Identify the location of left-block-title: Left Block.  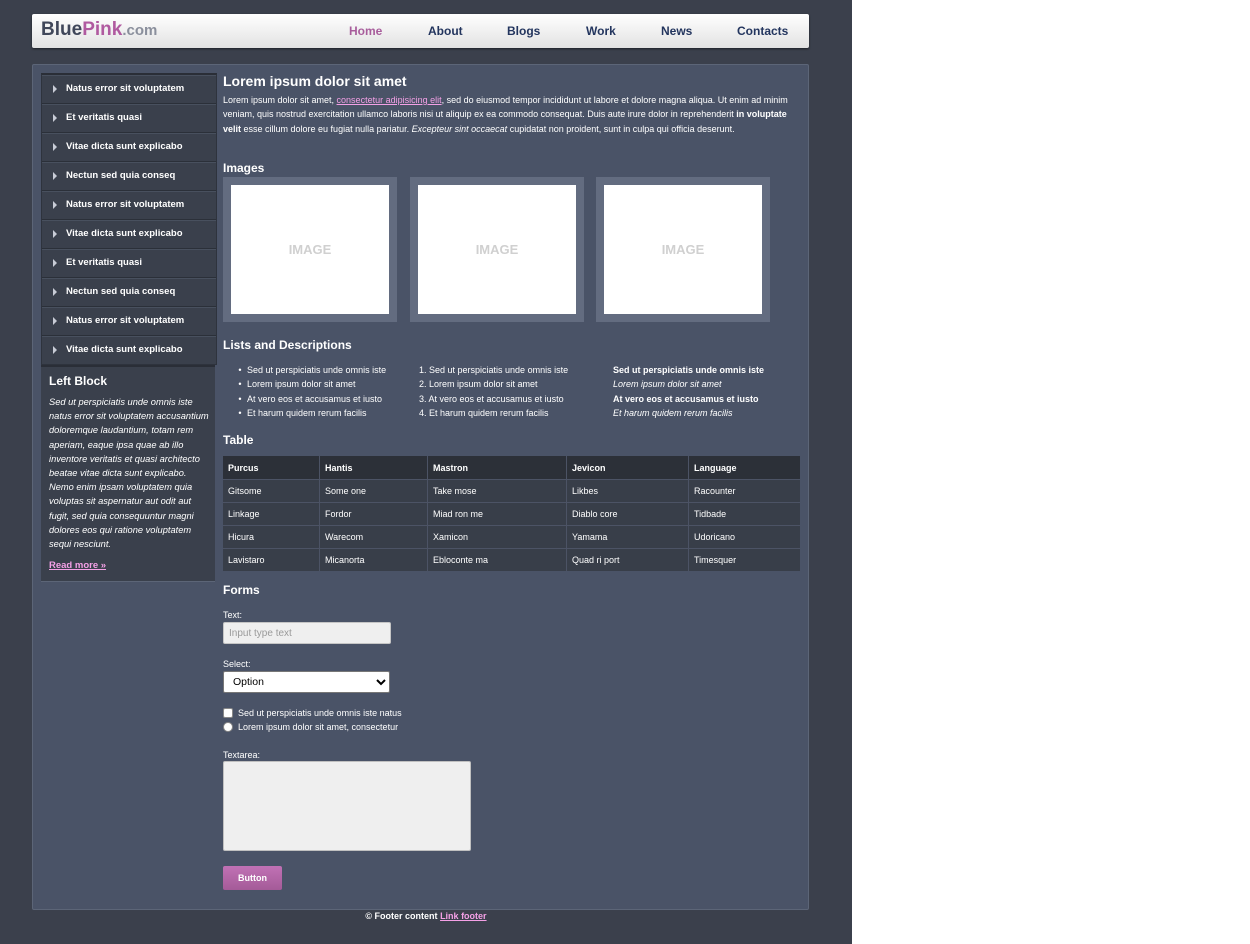
(78, 381).